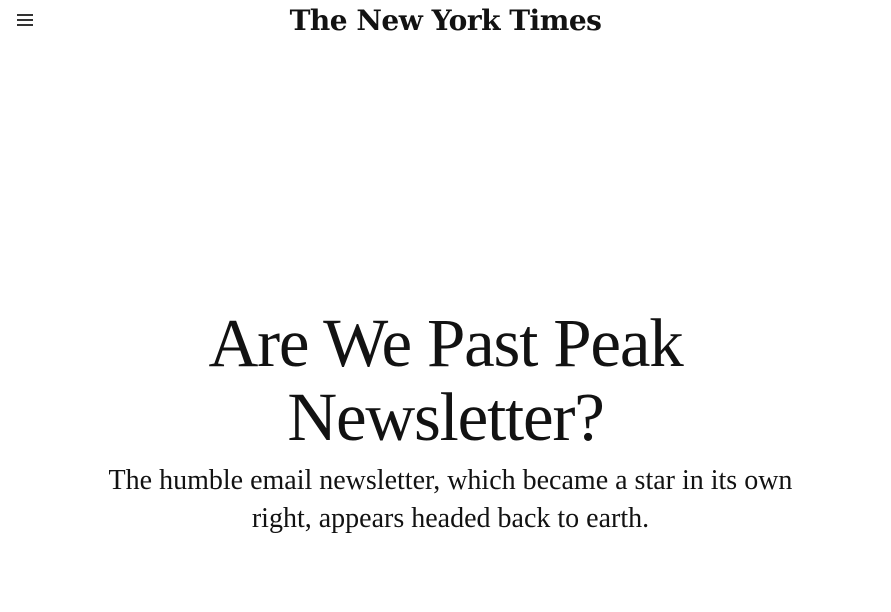 The height and width of the screenshot is (612, 891). Describe the element at coordinates (446, 417) in the screenshot. I see `headline-line-2: Newsletter?` at that location.